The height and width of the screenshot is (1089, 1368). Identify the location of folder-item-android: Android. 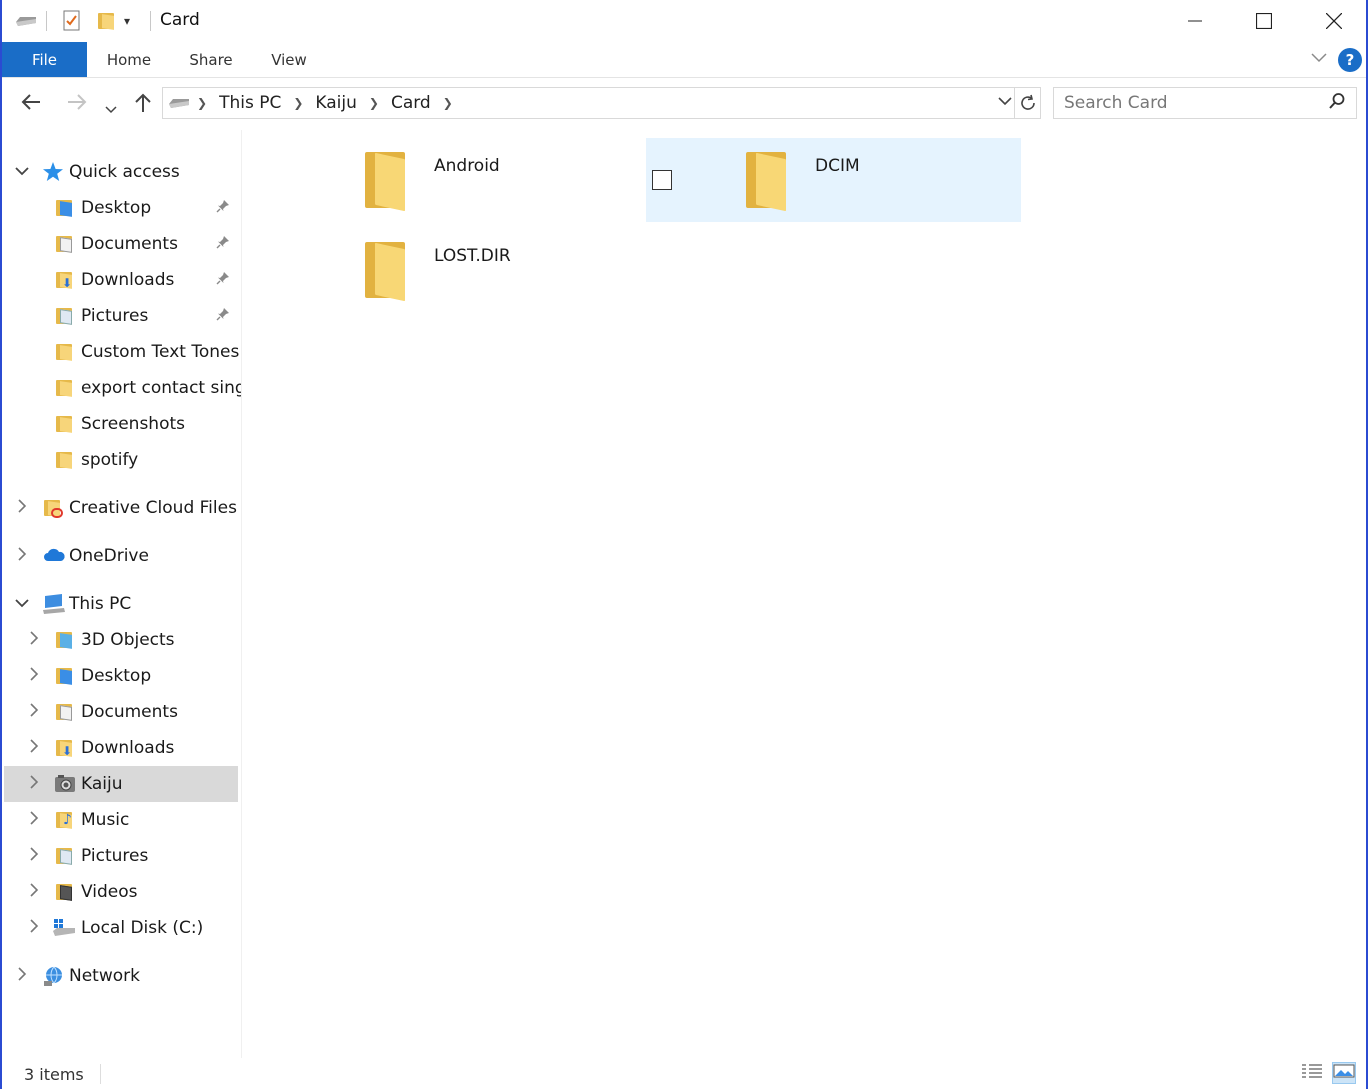
(452, 180).